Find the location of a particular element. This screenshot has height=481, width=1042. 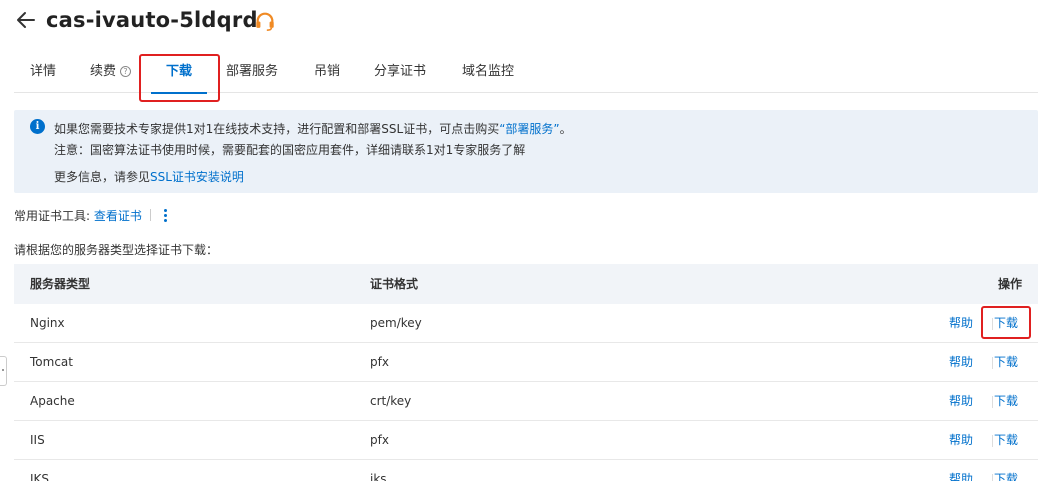

headset-icon is located at coordinates (265, 21).